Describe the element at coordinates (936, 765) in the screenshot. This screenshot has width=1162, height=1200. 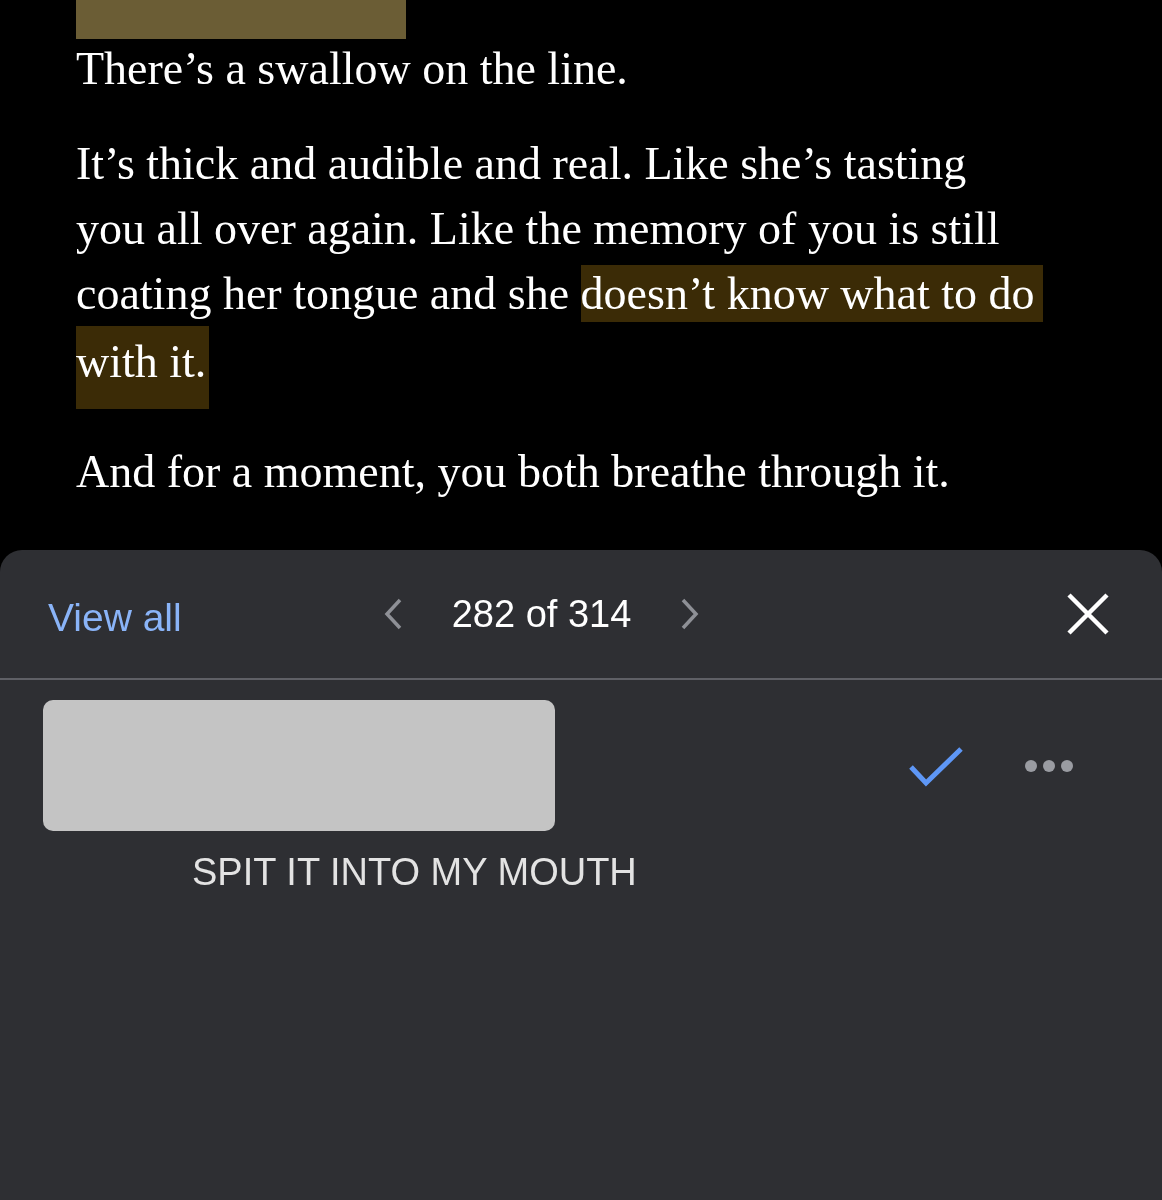
I see `resolve-button` at that location.